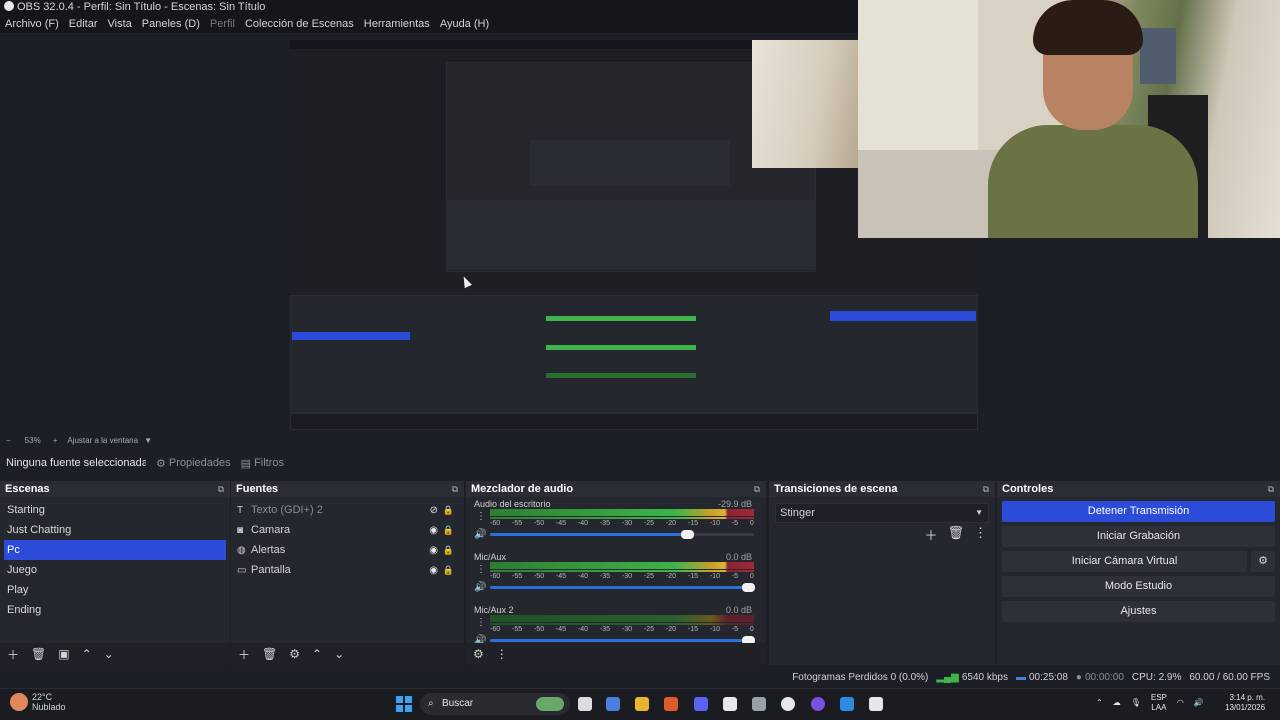 This screenshot has height=720, width=1280. Describe the element at coordinates (115, 610) in the screenshot. I see `scene-item: Ending` at that location.